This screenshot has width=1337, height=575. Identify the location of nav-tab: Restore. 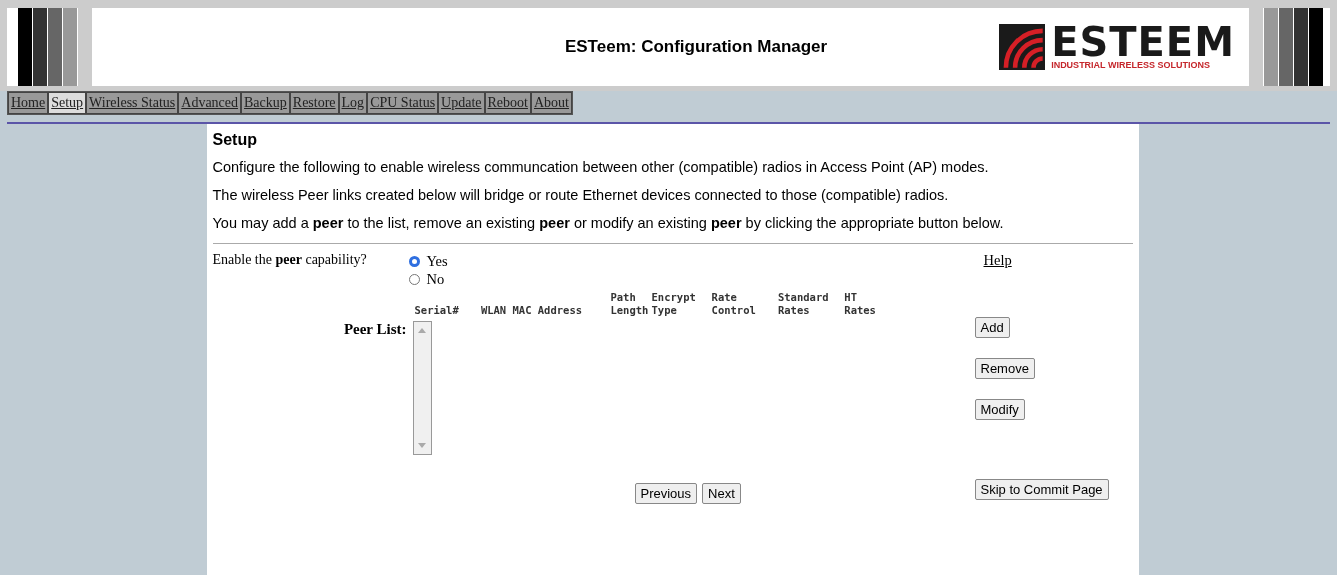
(314, 103).